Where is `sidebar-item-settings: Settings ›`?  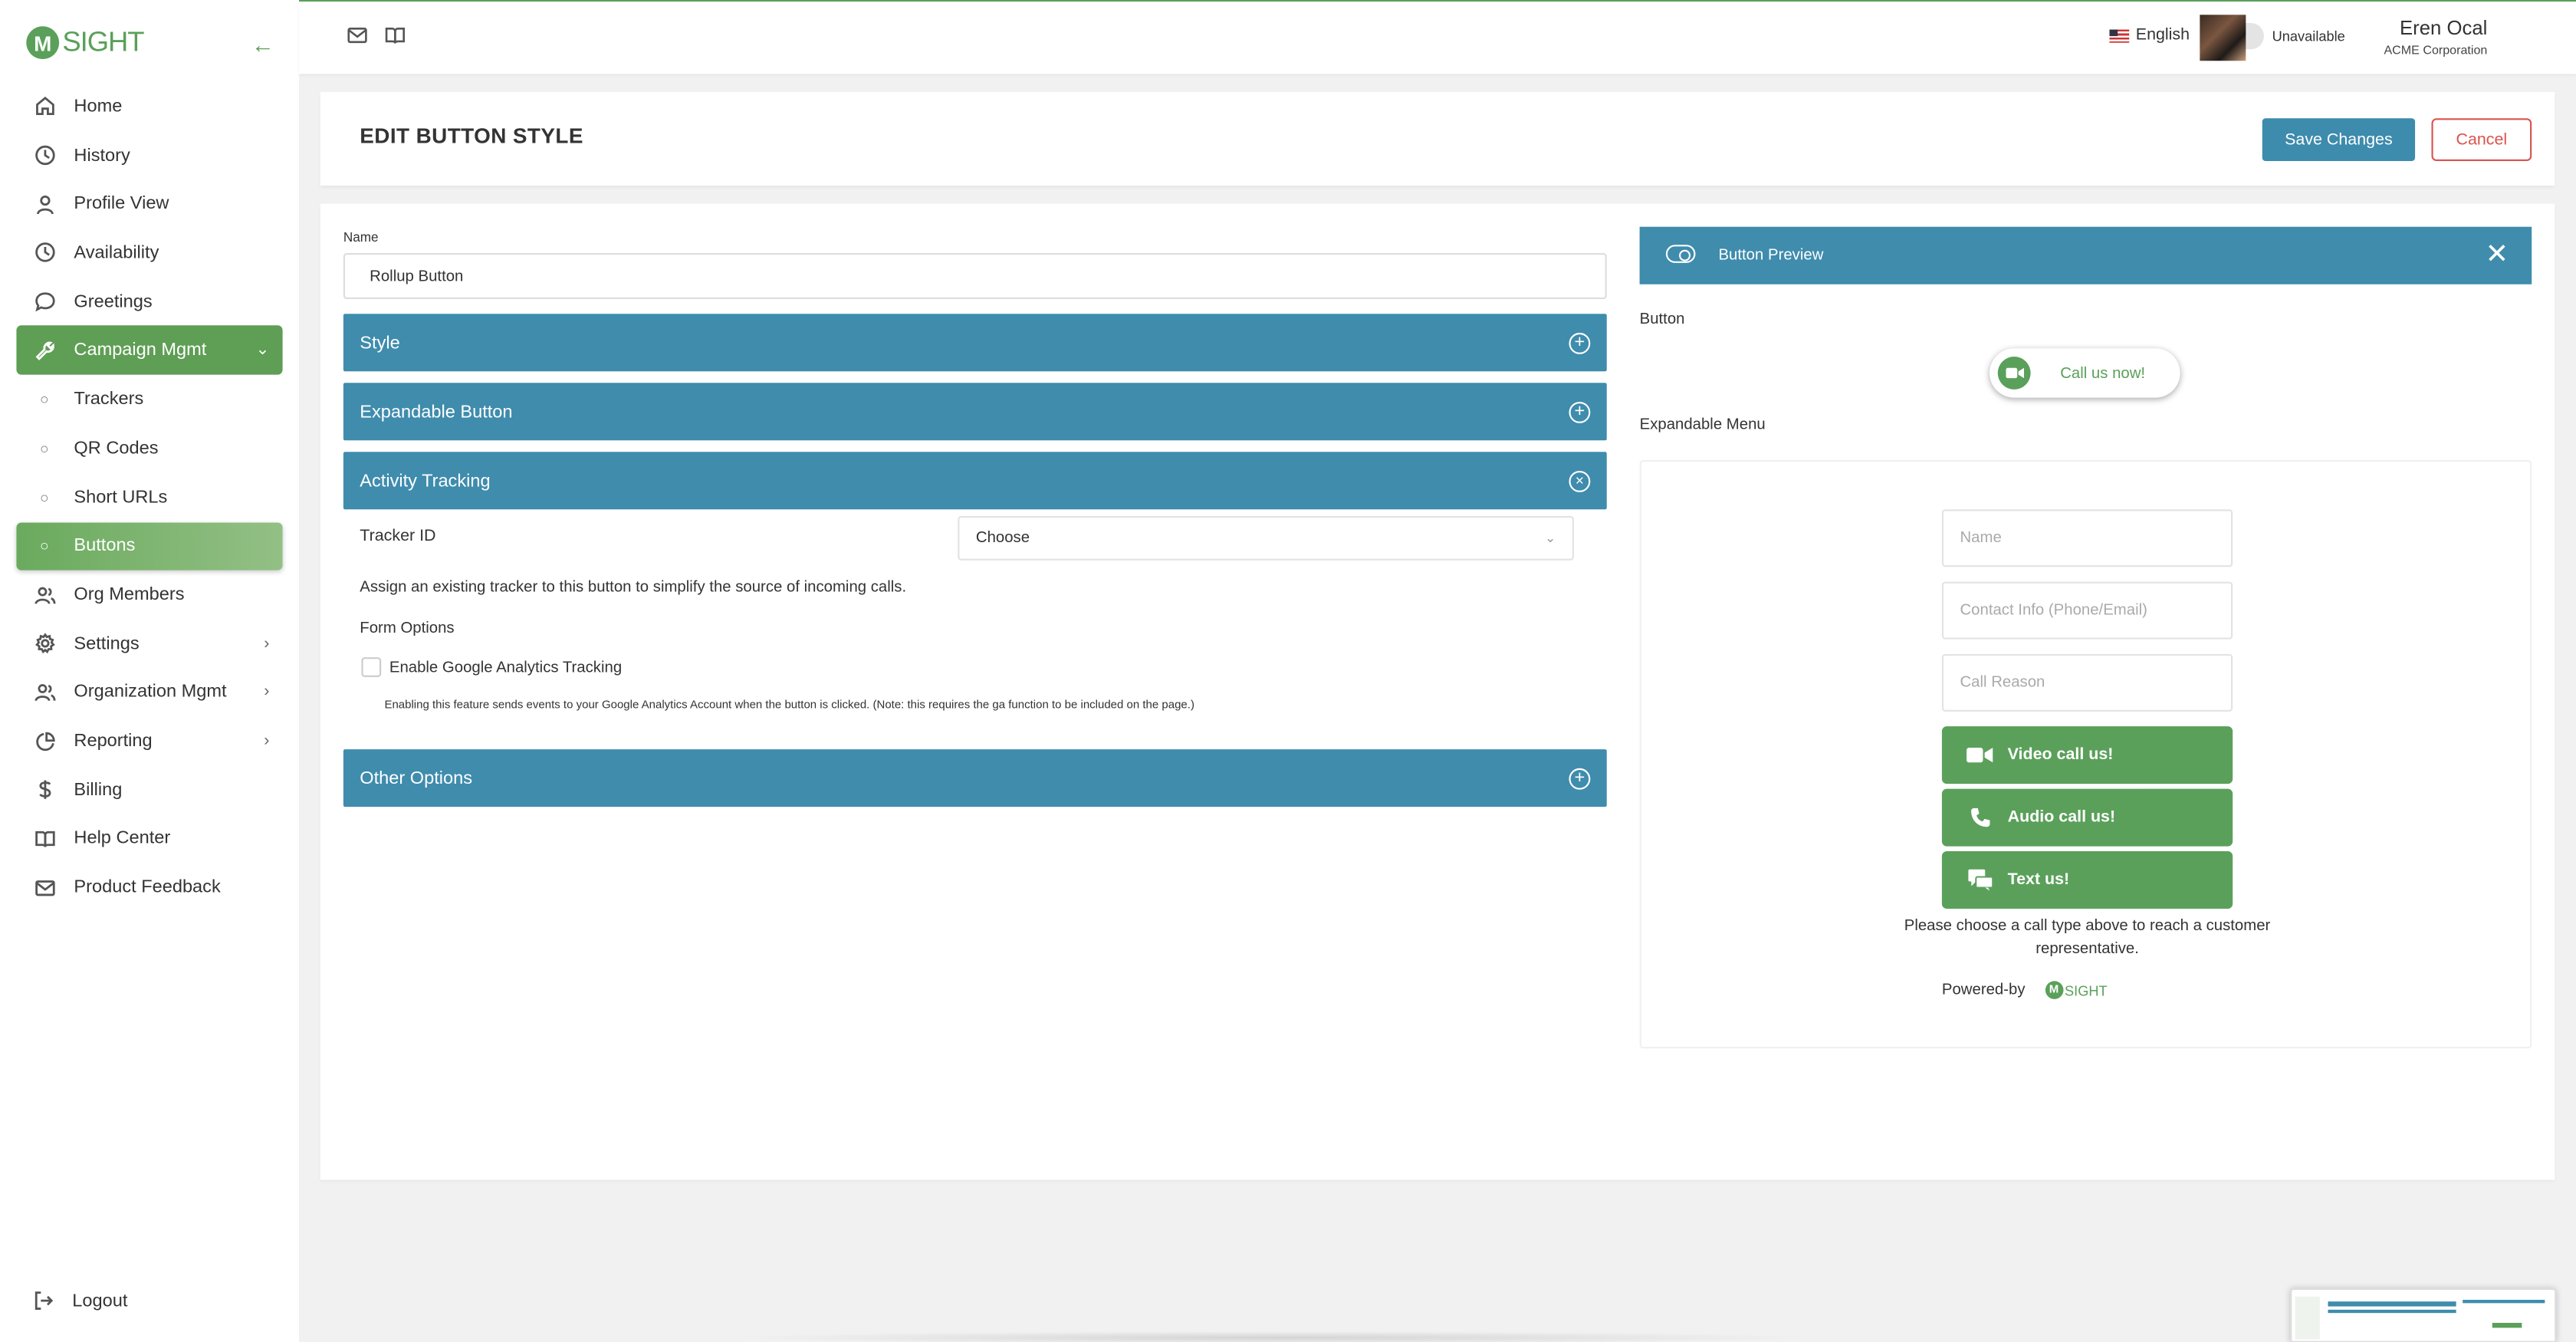
sidebar-item-settings: Settings › is located at coordinates (149, 644).